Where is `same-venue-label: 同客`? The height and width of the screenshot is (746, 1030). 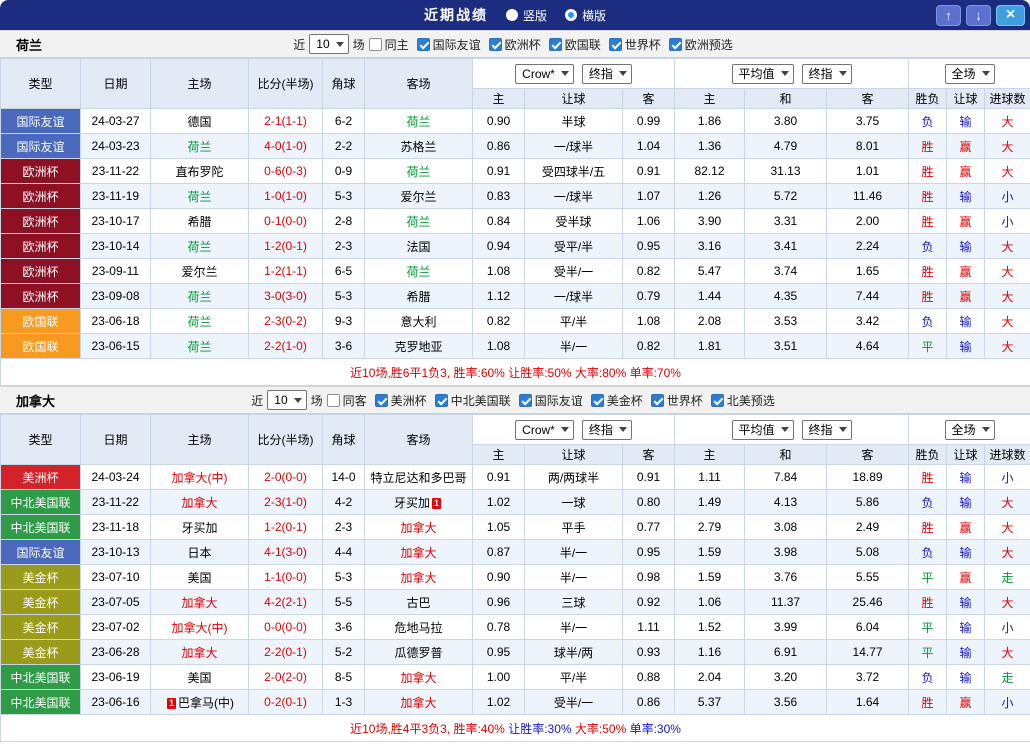
same-venue-label: 同客 is located at coordinates (355, 400).